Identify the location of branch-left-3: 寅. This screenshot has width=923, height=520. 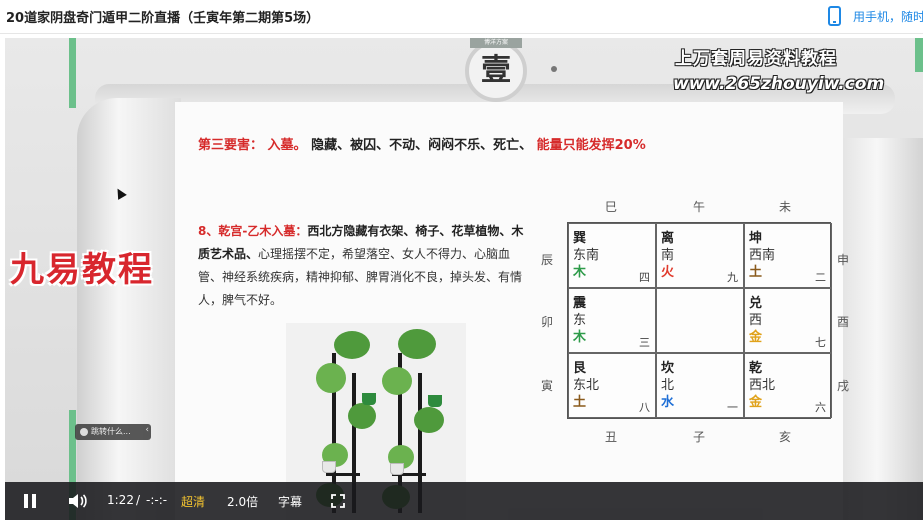
(546, 386).